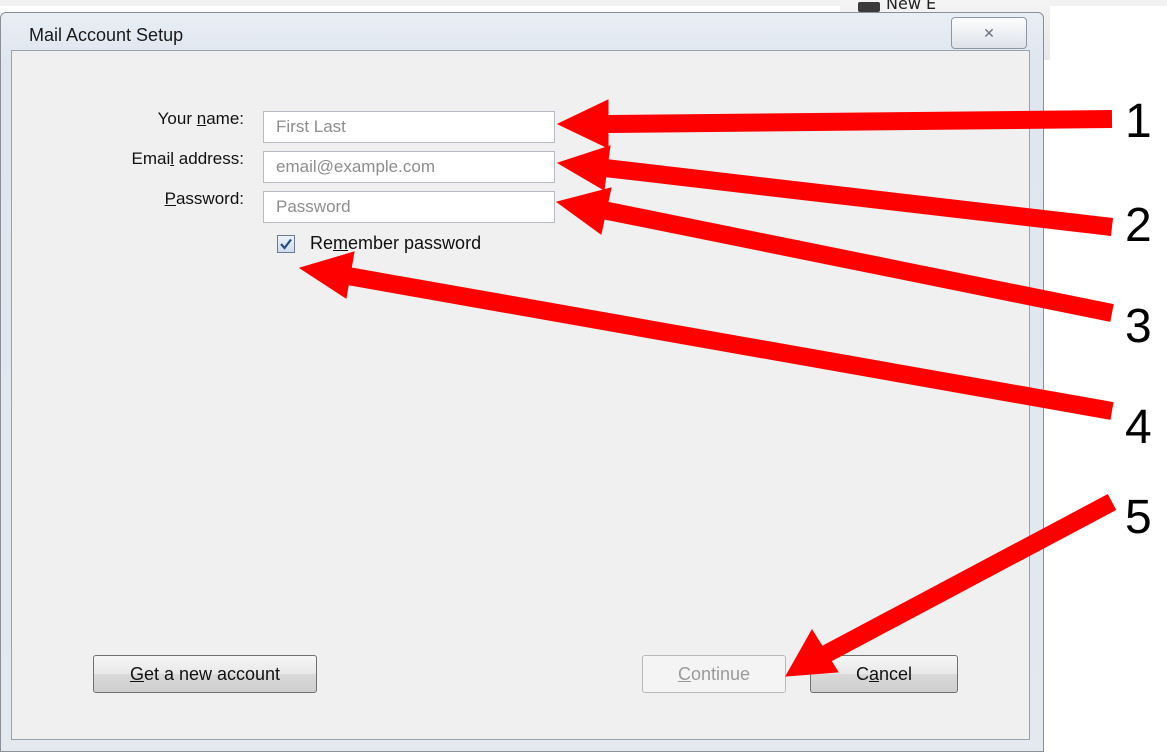  Describe the element at coordinates (1138, 326) in the screenshot. I see `annotation-number-3: 3` at that location.